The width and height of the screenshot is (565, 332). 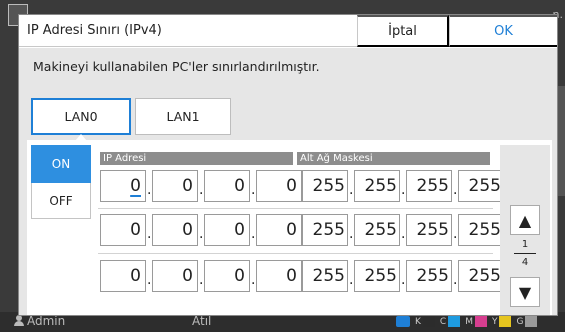 I want to click on scroll-down-button: ▼, so click(x=525, y=292).